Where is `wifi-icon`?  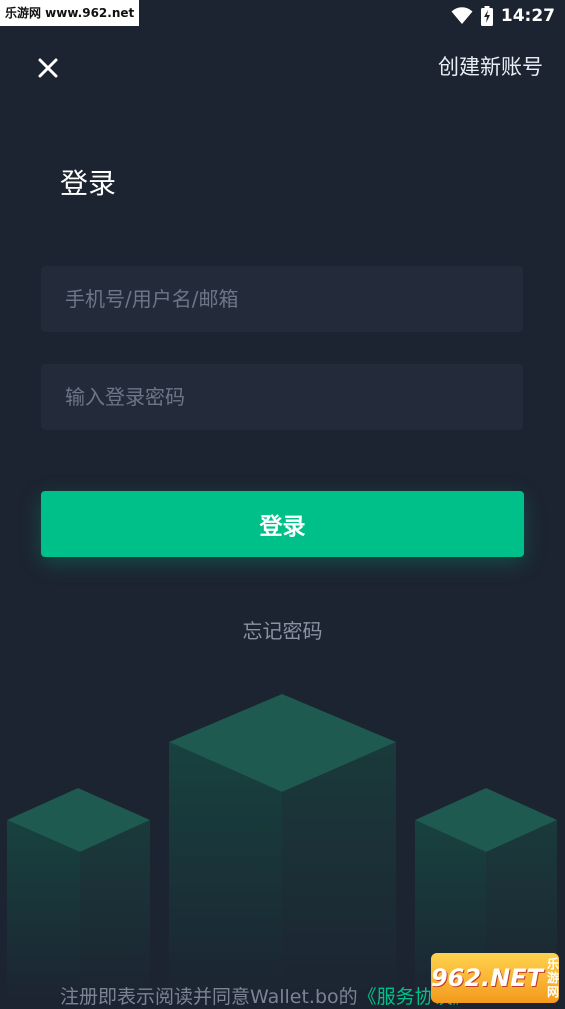
wifi-icon is located at coordinates (462, 15).